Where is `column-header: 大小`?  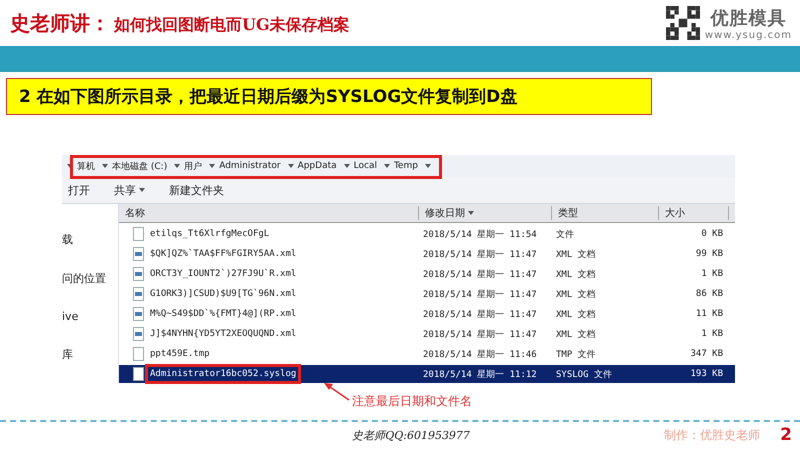
column-header: 大小 is located at coordinates (694, 213).